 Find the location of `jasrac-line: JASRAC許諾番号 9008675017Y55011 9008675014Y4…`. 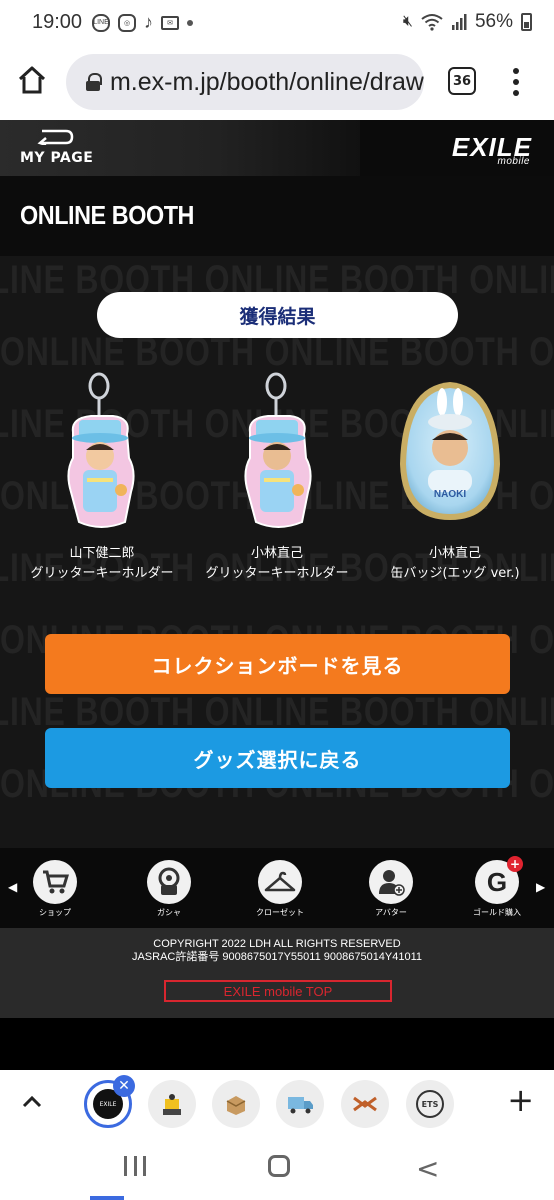

jasrac-line: JASRAC許諾番号 9008675017Y55011 9008675014Y4… is located at coordinates (277, 957).